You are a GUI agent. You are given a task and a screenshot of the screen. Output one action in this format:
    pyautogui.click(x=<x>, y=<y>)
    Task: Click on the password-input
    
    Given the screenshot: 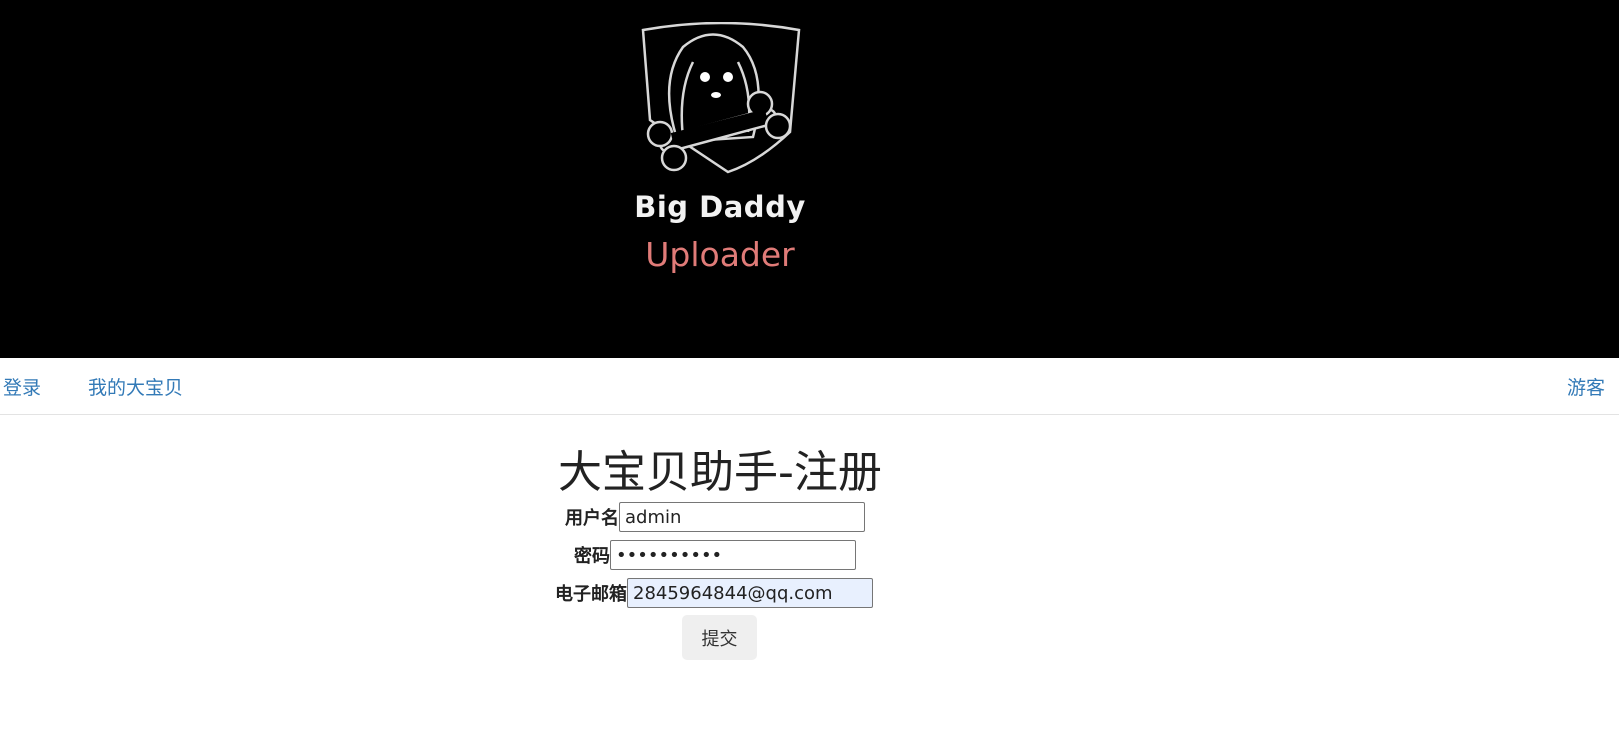 What is the action you would take?
    pyautogui.click(x=733, y=555)
    